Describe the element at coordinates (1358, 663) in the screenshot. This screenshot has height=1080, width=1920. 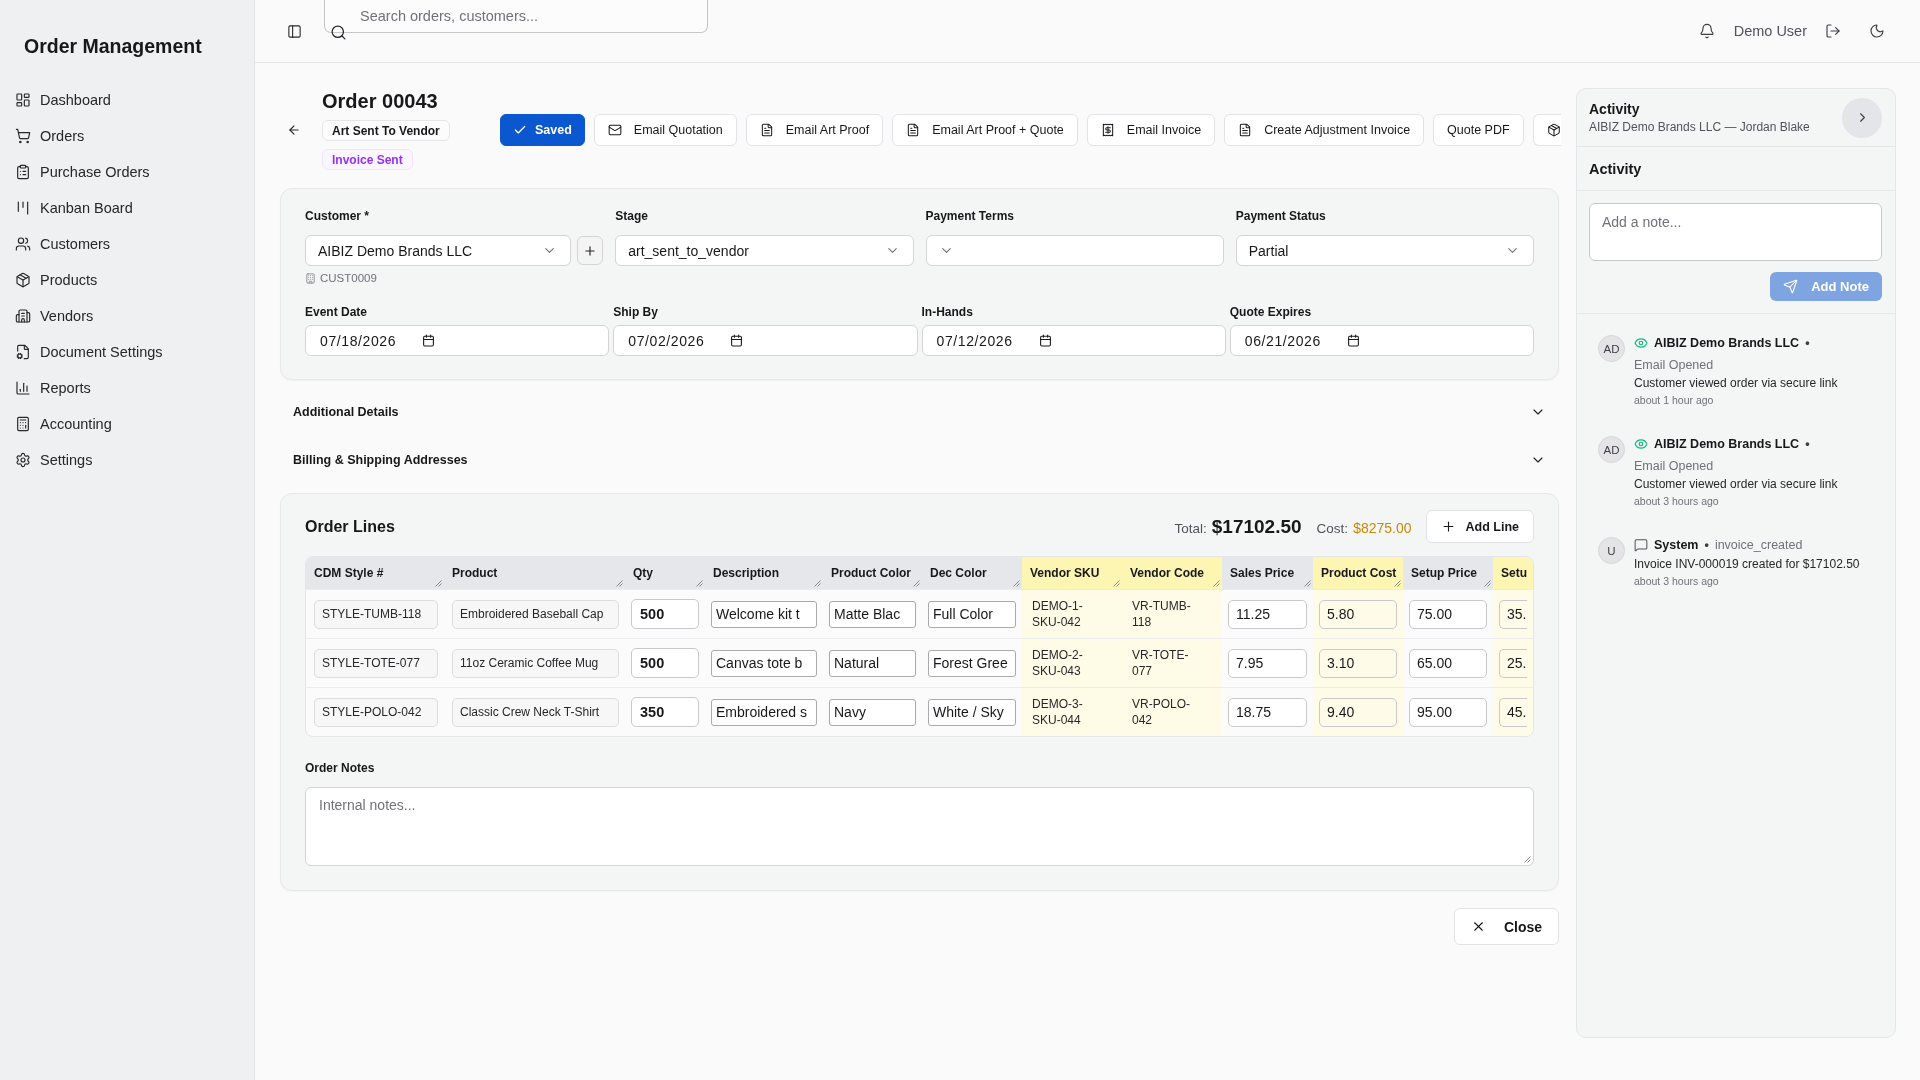
I see `price-input: 3.10` at that location.